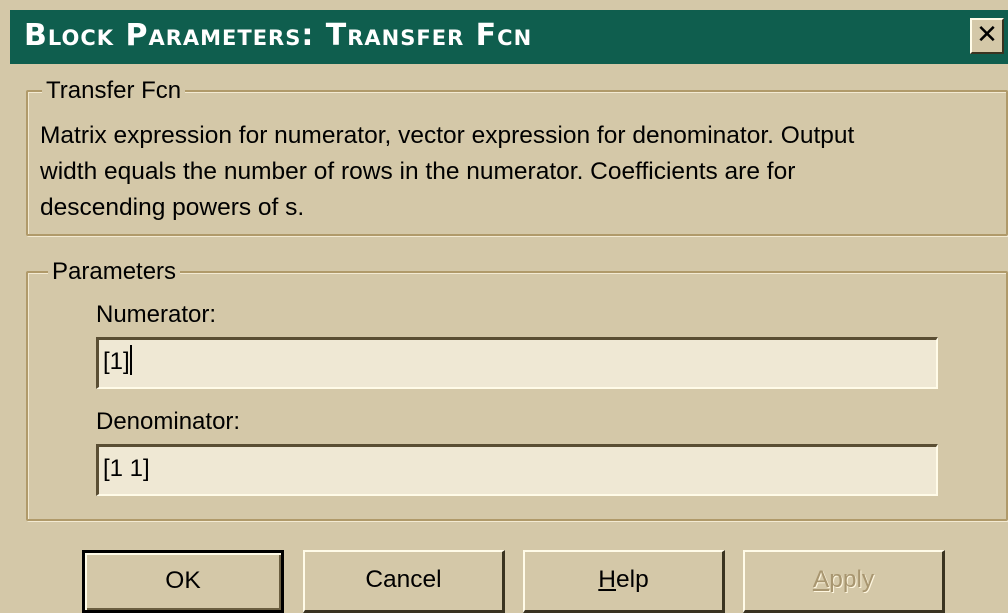 Image resolution: width=1008 pixels, height=613 pixels. Describe the element at coordinates (168, 421) in the screenshot. I see `denominator-label: Denominator:` at that location.